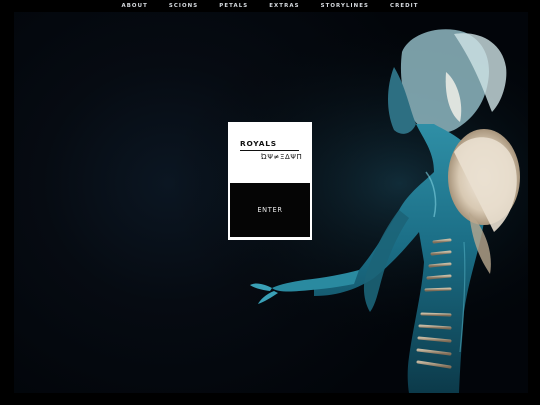  What do you see at coordinates (284, 6) in the screenshot?
I see `nav-extras-link: EXTRAS` at bounding box center [284, 6].